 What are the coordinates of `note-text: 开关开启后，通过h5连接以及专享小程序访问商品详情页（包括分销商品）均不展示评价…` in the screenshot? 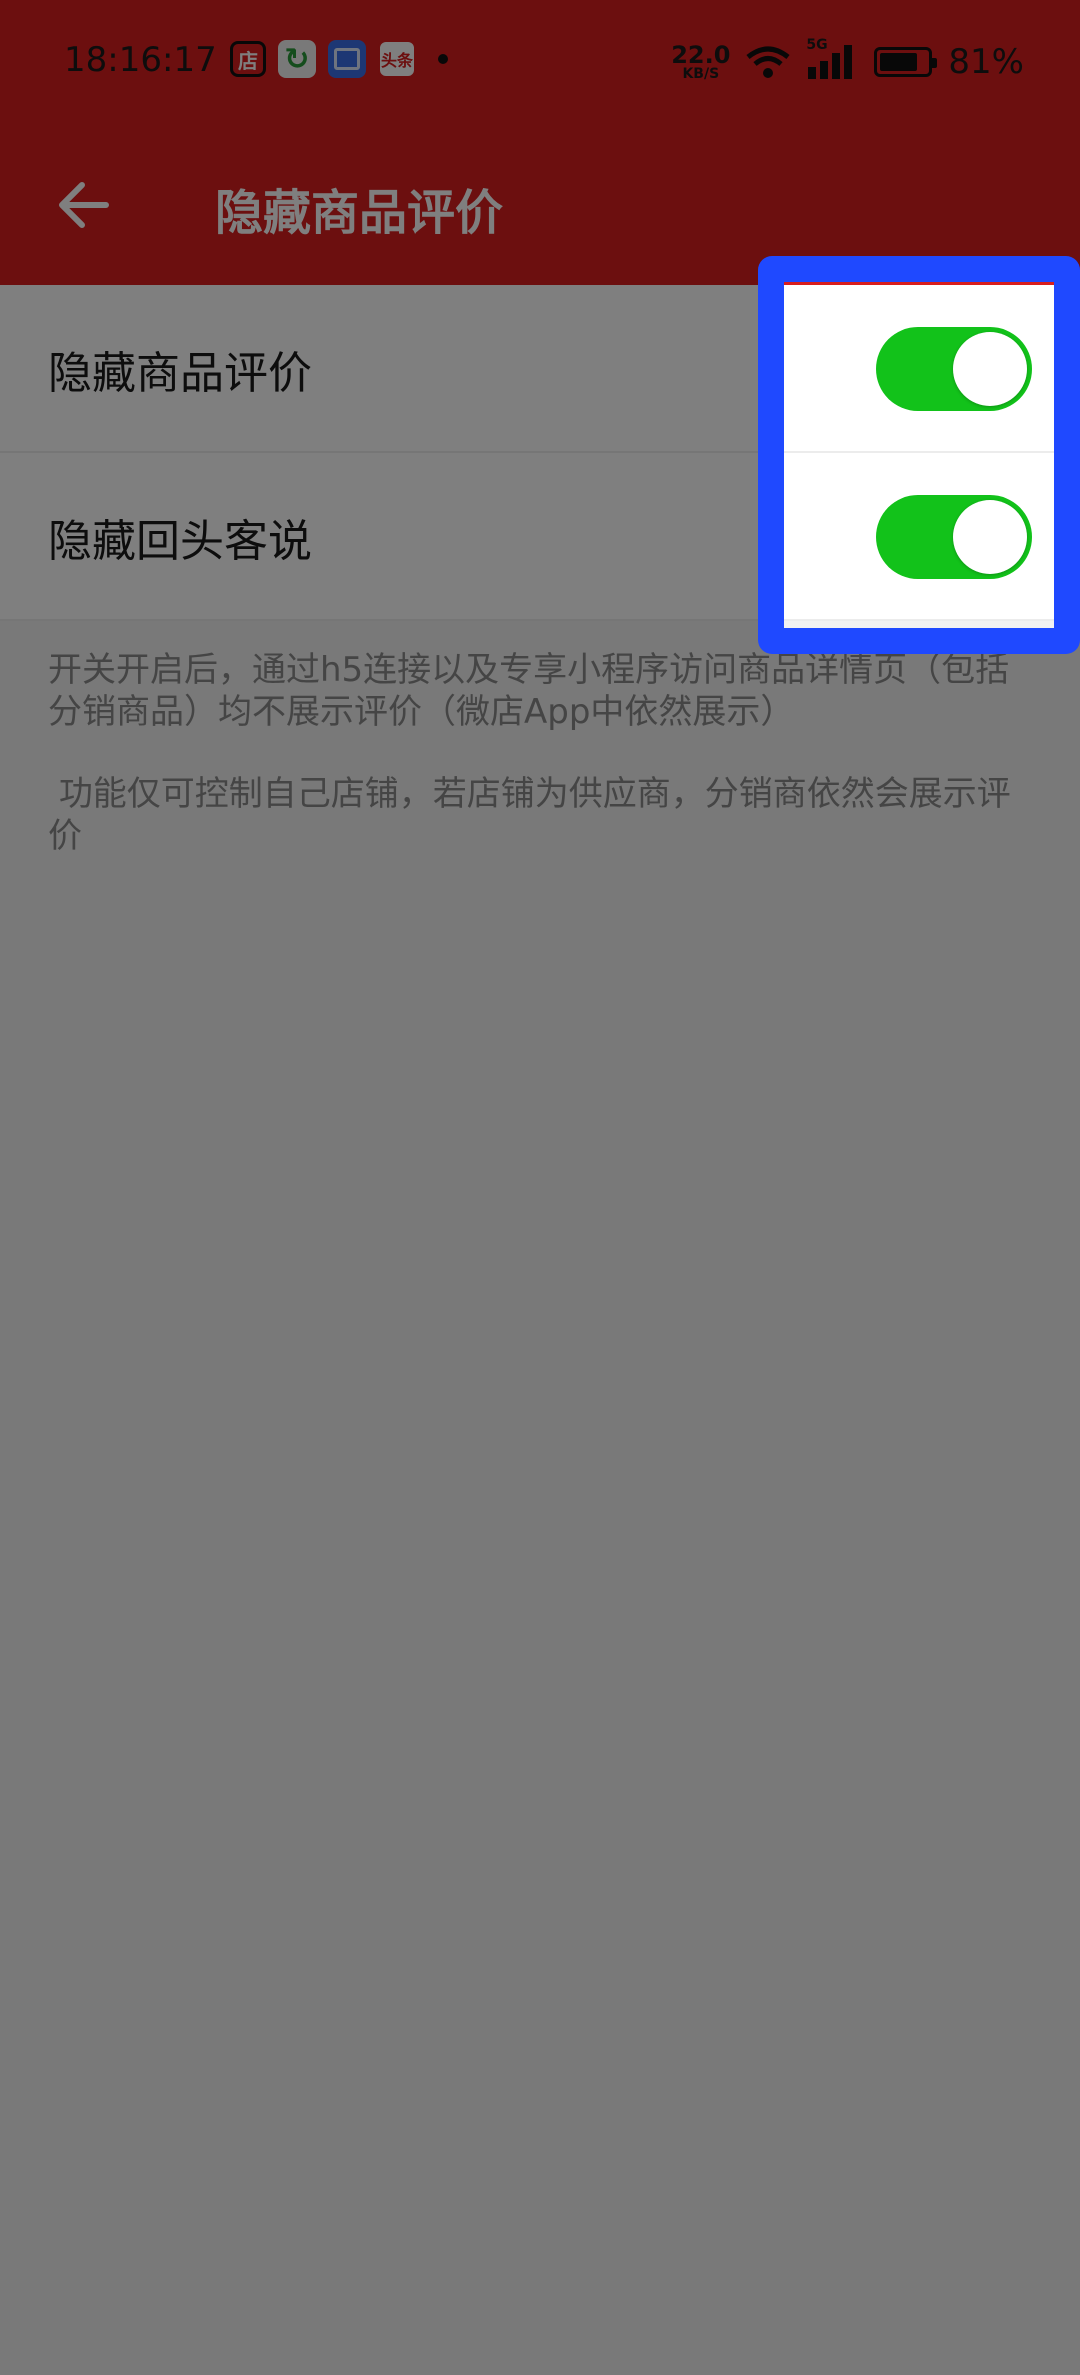 It's located at (529, 691).